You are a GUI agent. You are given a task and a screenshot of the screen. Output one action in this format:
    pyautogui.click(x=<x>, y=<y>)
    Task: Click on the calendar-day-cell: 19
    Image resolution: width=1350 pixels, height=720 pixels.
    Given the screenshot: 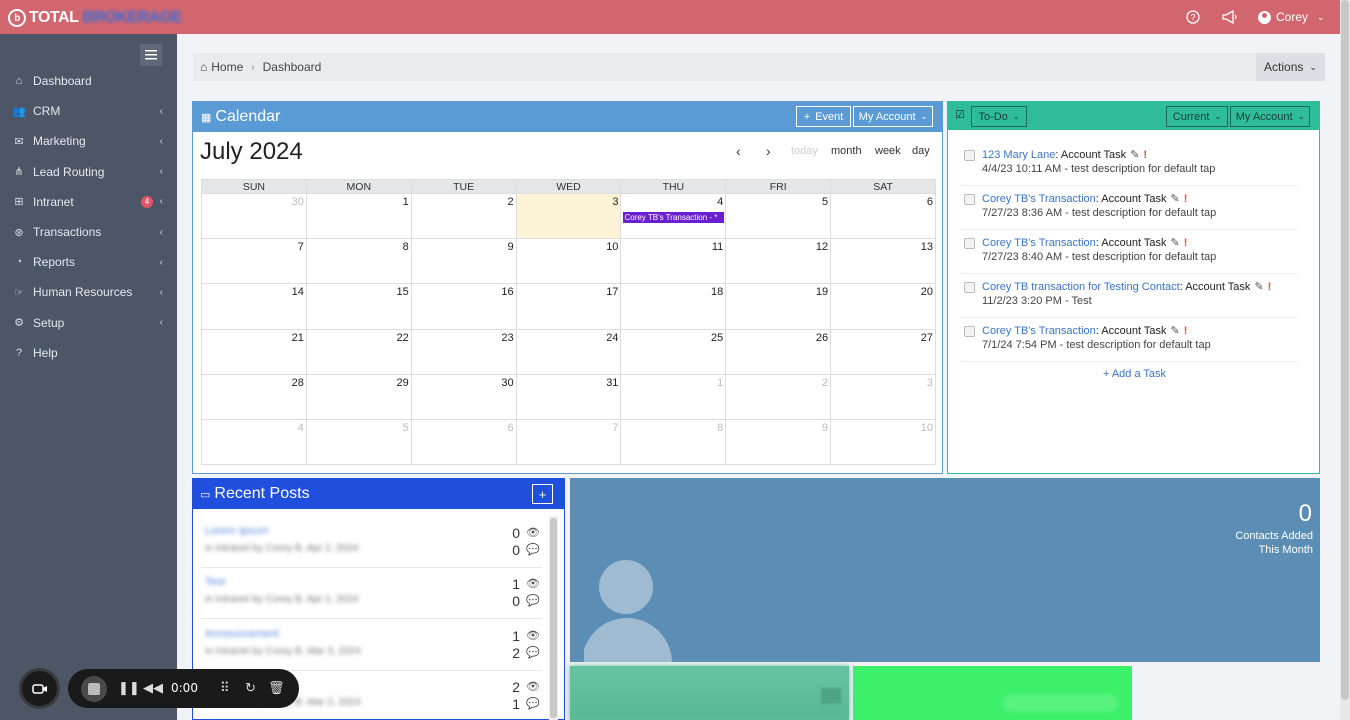 What is the action you would take?
    pyautogui.click(x=779, y=307)
    